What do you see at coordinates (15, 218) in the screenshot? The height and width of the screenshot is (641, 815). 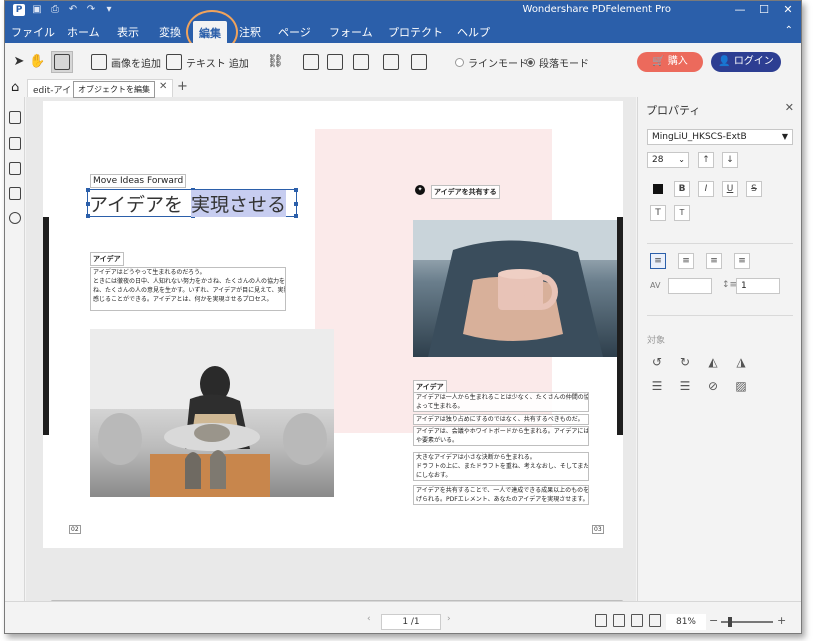 I see `search-icon` at bounding box center [15, 218].